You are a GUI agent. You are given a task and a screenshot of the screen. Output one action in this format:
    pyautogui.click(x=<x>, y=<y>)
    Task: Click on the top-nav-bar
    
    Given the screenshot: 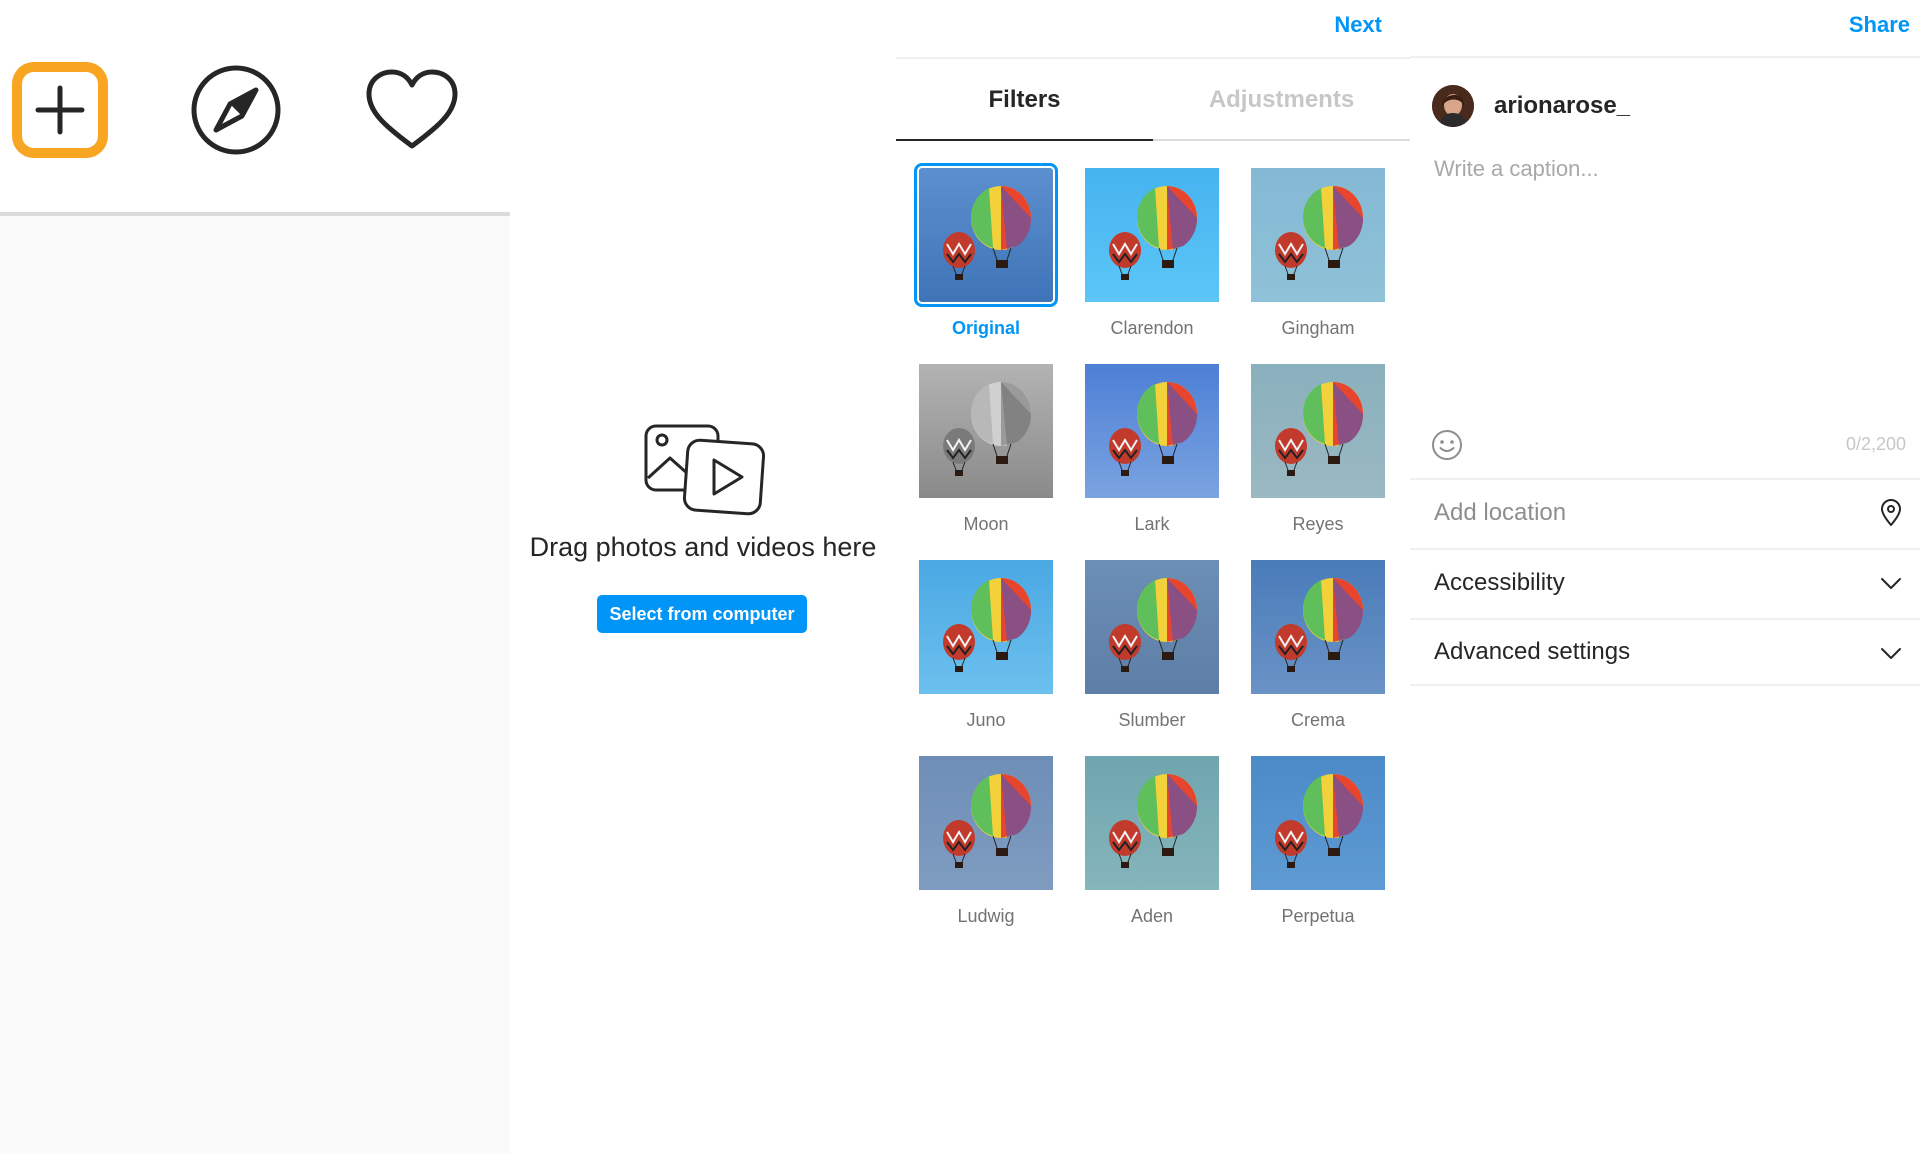 What is the action you would take?
    pyautogui.click(x=255, y=106)
    